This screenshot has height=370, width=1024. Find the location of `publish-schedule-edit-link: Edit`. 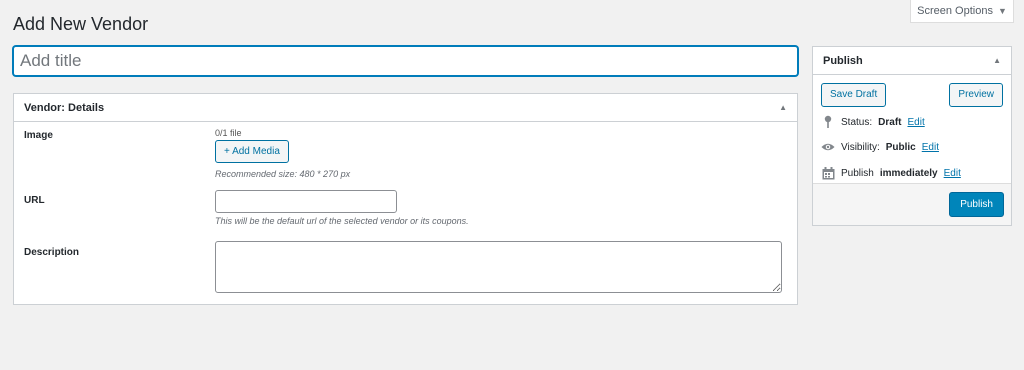

publish-schedule-edit-link: Edit is located at coordinates (952, 173).